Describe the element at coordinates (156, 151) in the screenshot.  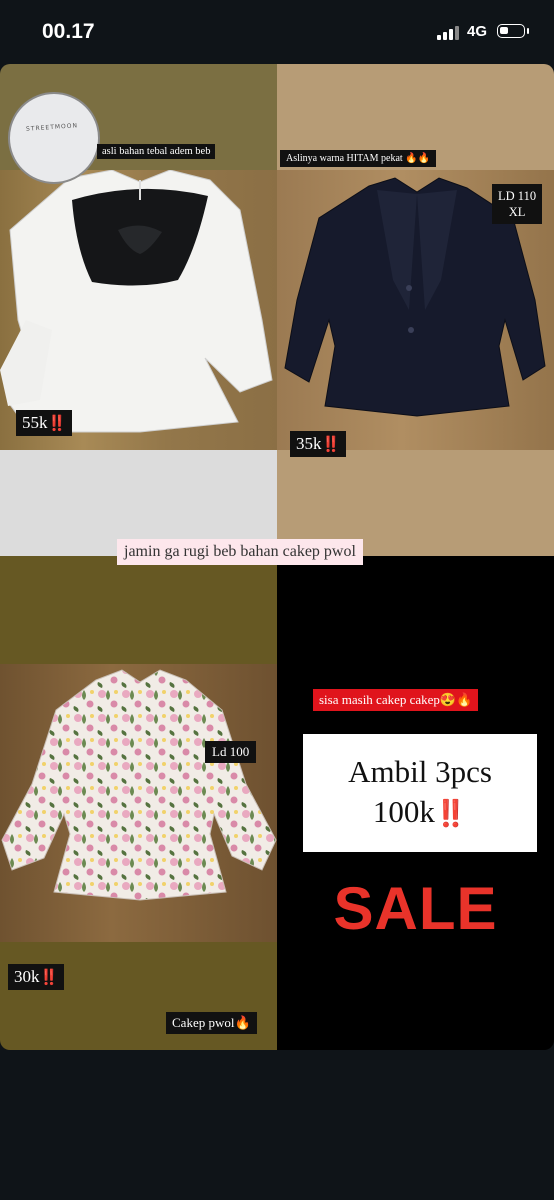
I see `caption-fabric: asli bahan tebal adem beb` at that location.